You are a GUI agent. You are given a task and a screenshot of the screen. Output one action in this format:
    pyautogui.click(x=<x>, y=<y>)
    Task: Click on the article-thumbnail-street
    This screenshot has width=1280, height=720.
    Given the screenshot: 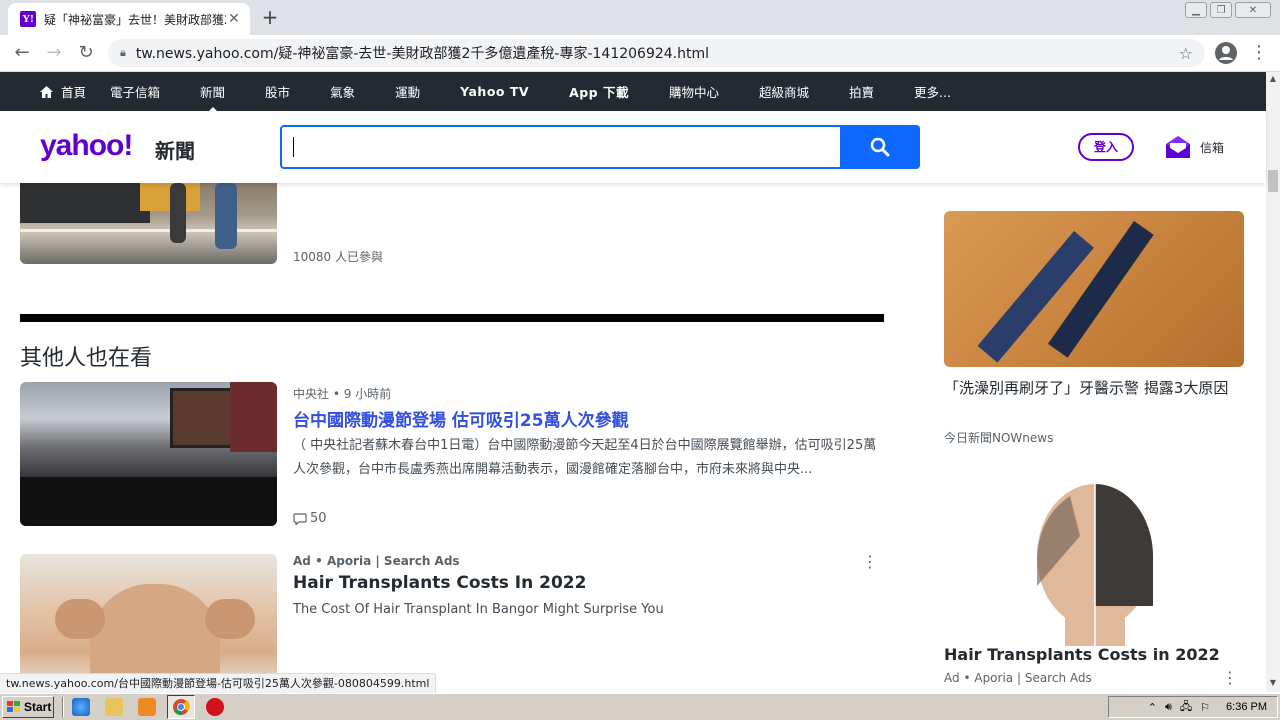 What is the action you would take?
    pyautogui.click(x=148, y=223)
    